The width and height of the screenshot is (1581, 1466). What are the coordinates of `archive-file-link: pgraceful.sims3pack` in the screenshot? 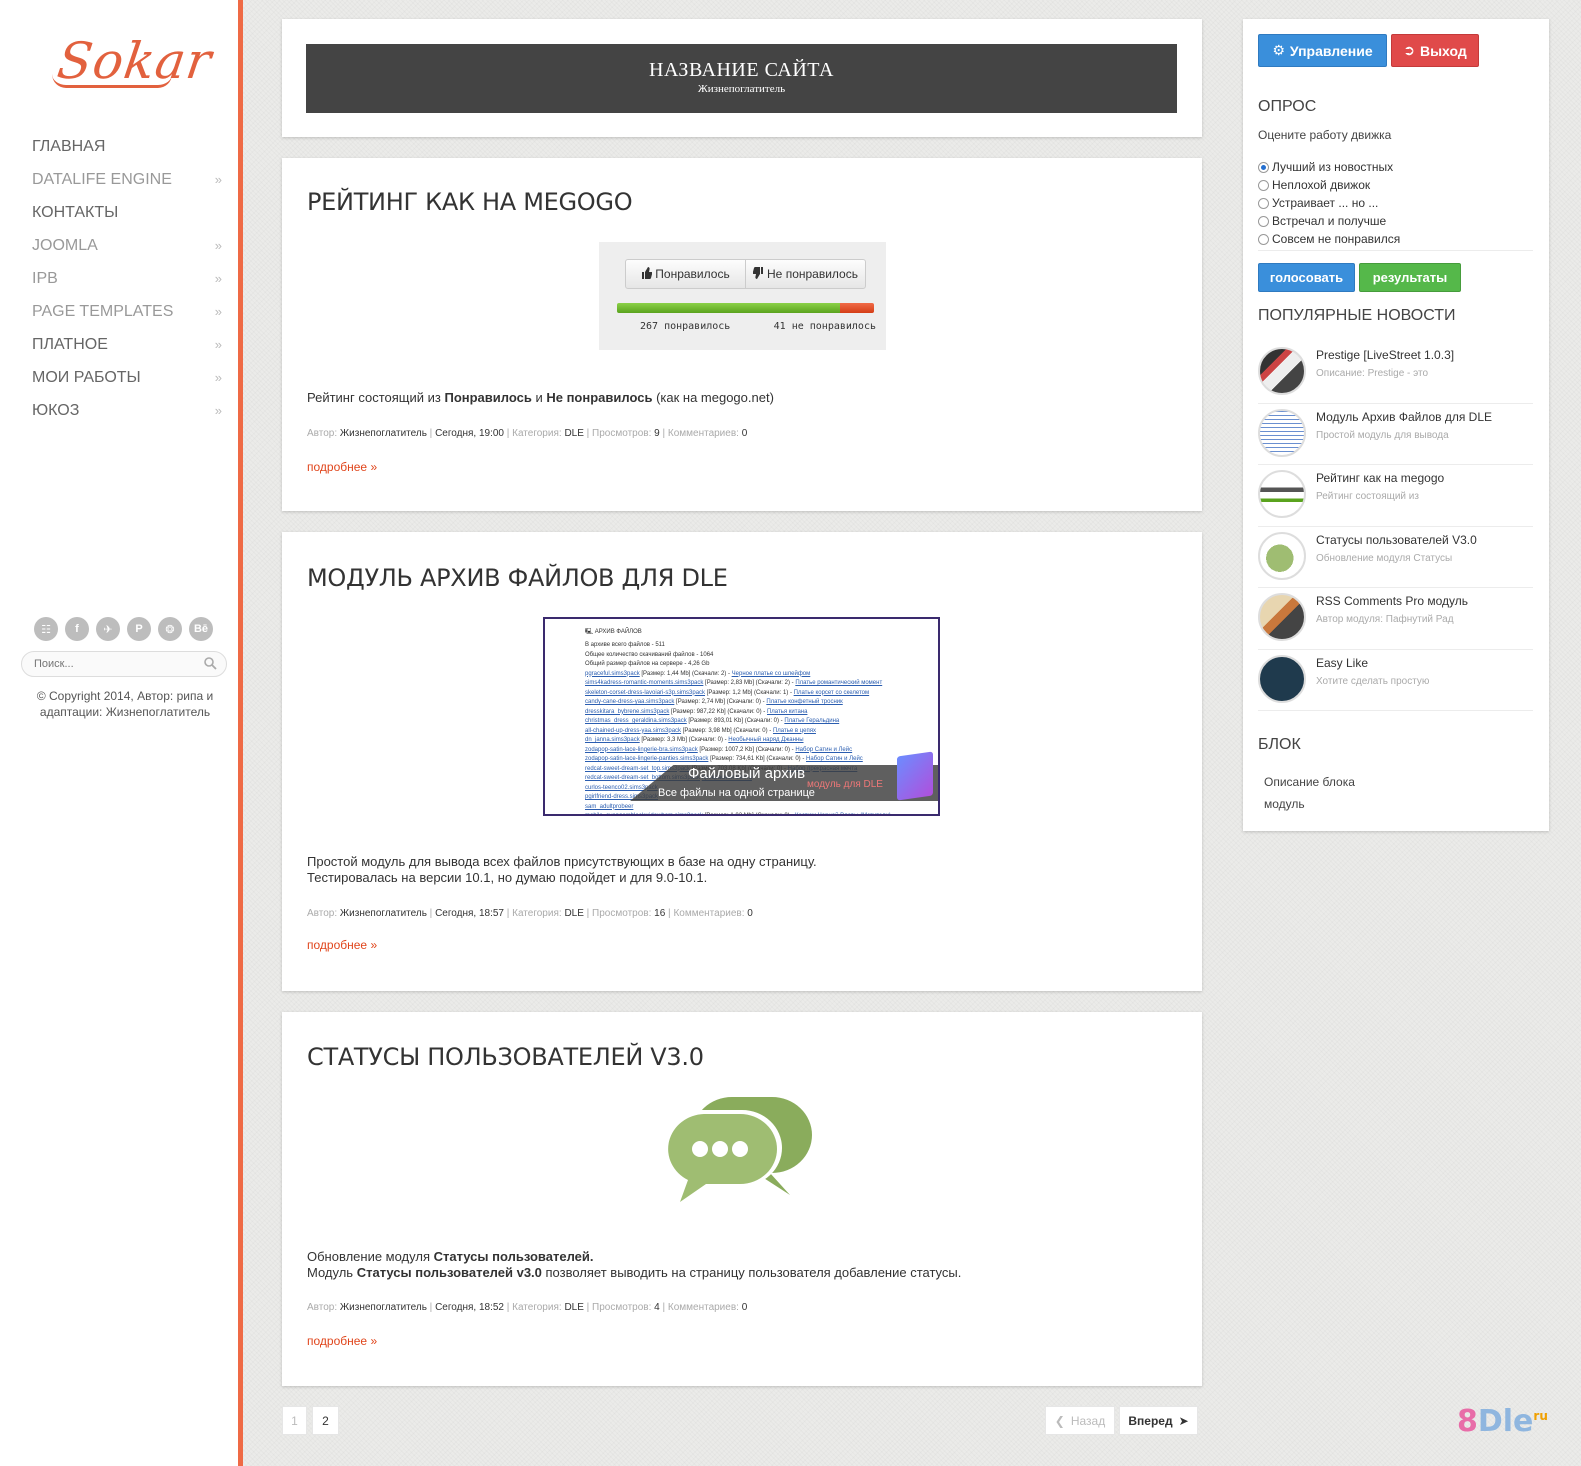 It's located at (612, 674).